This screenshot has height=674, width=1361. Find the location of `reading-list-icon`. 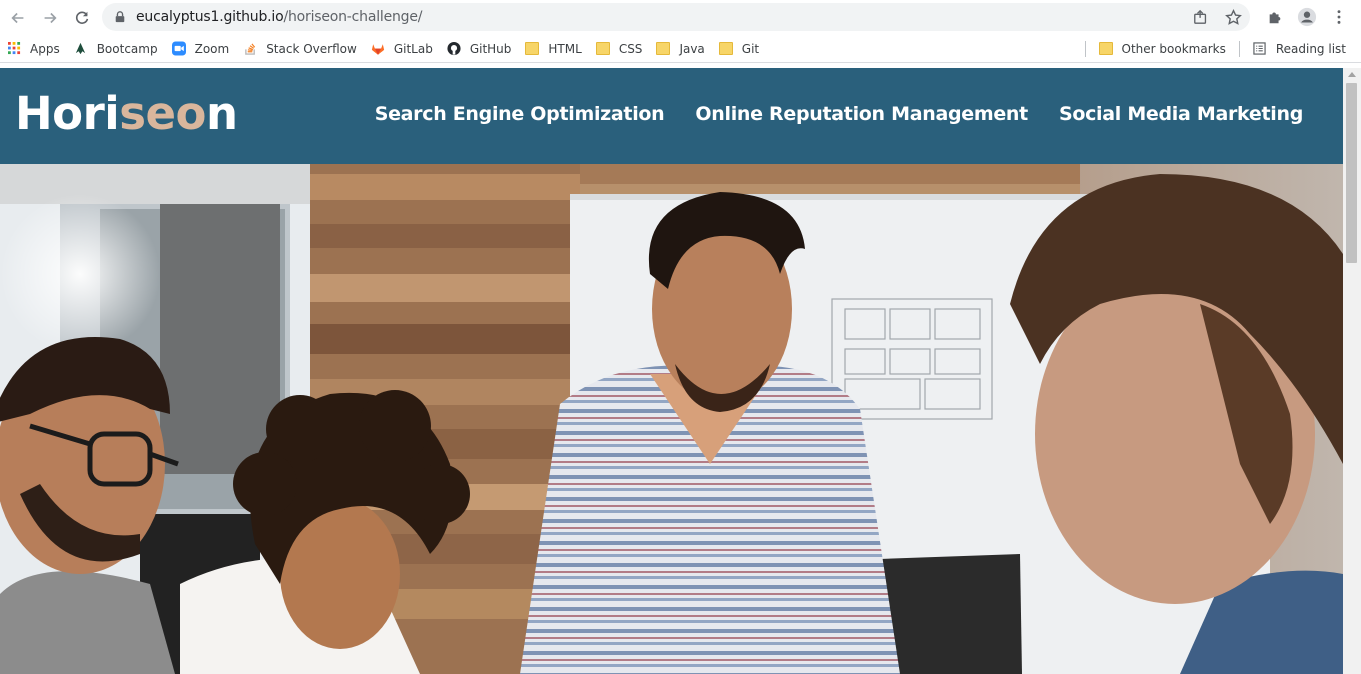

reading-list-icon is located at coordinates (1260, 49).